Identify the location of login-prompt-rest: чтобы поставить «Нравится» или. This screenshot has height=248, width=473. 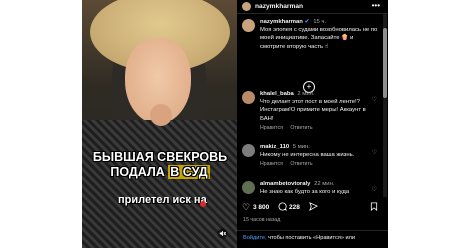
(311, 238).